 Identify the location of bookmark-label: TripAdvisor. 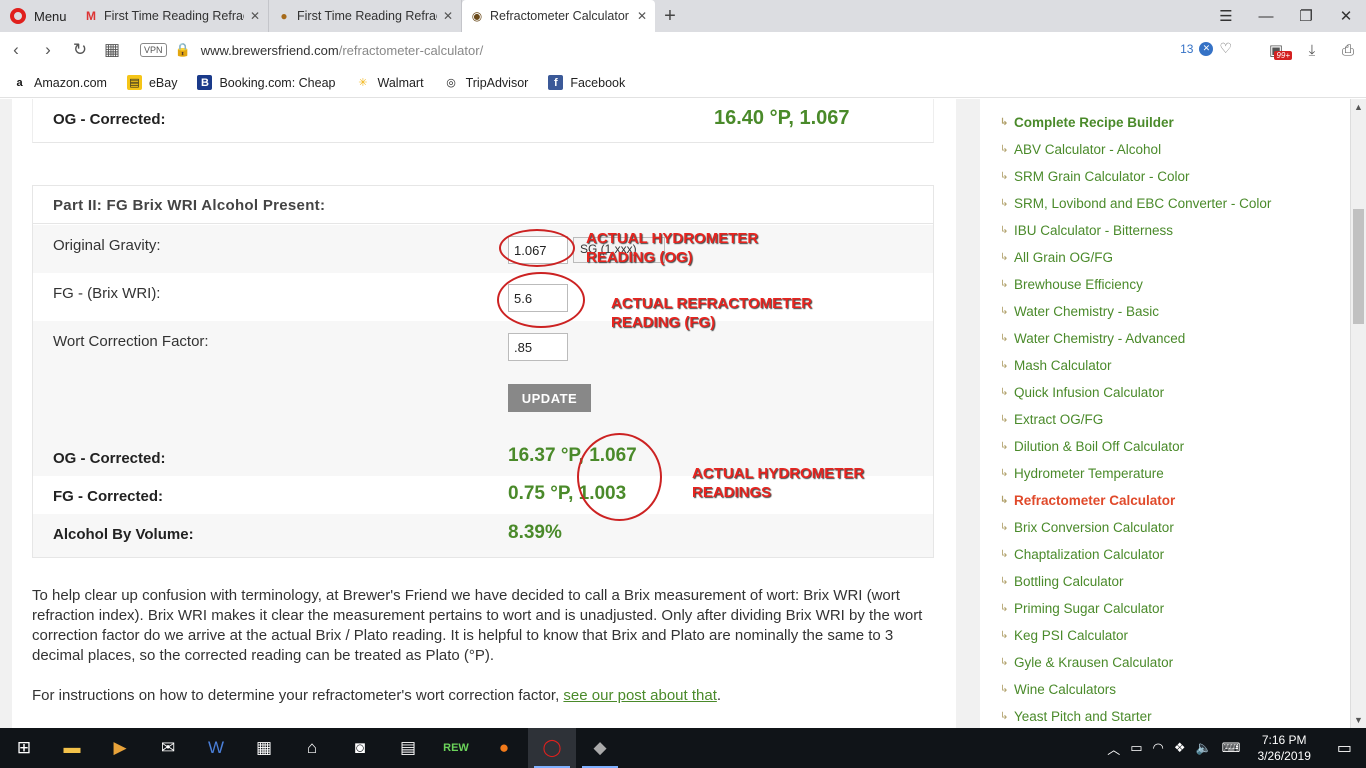
(497, 82).